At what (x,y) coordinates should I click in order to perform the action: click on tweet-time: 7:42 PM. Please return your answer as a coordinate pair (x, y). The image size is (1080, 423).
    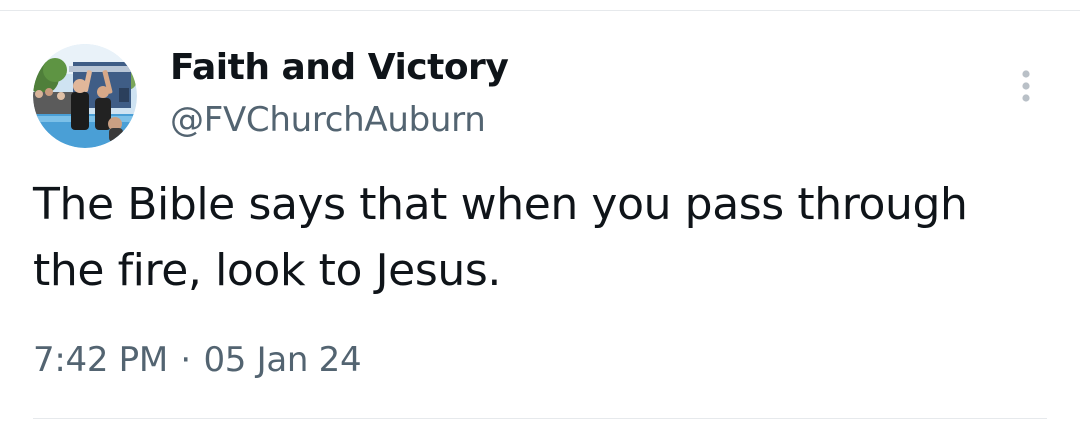
    Looking at the image, I should click on (100, 360).